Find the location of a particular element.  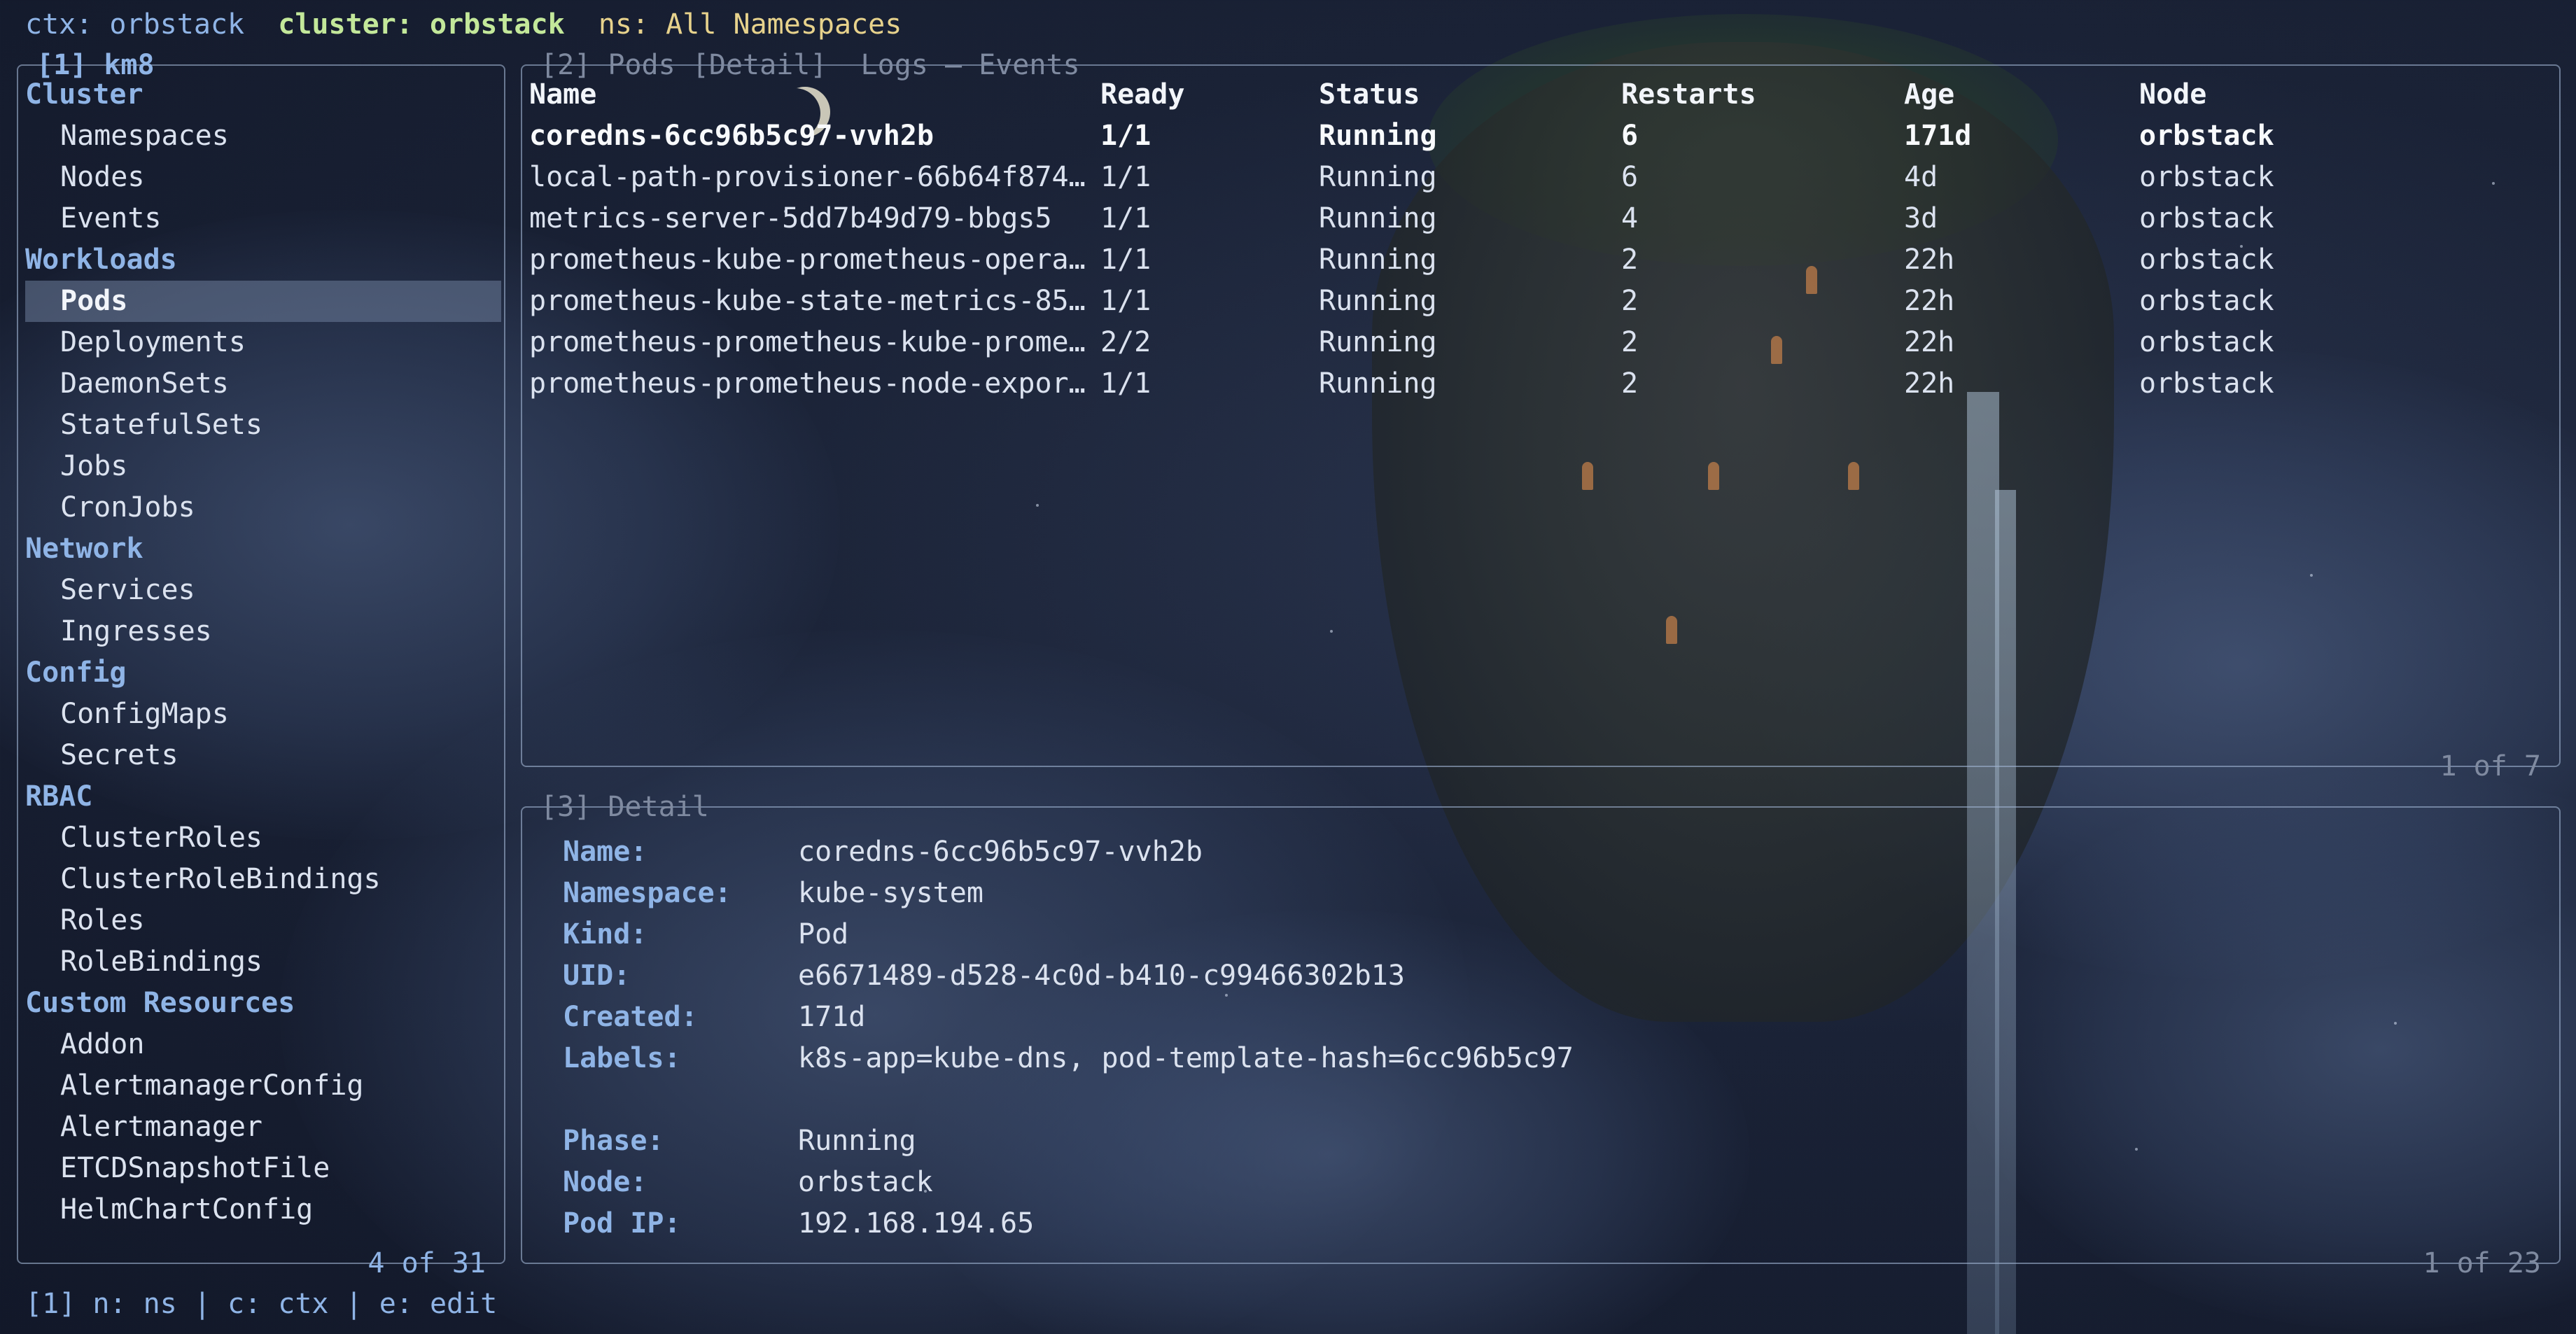

menu-item-helmchartconfig: HelmChartConfig is located at coordinates (263, 1209).